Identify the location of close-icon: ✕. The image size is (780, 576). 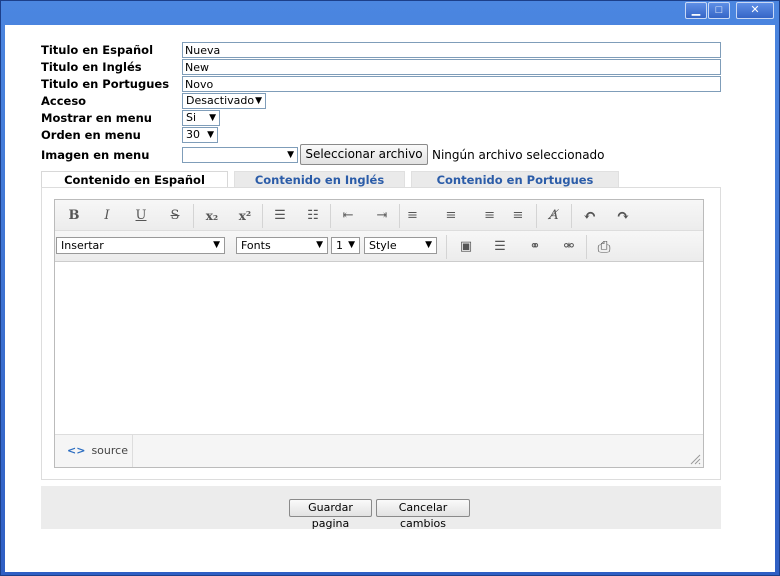
(755, 10).